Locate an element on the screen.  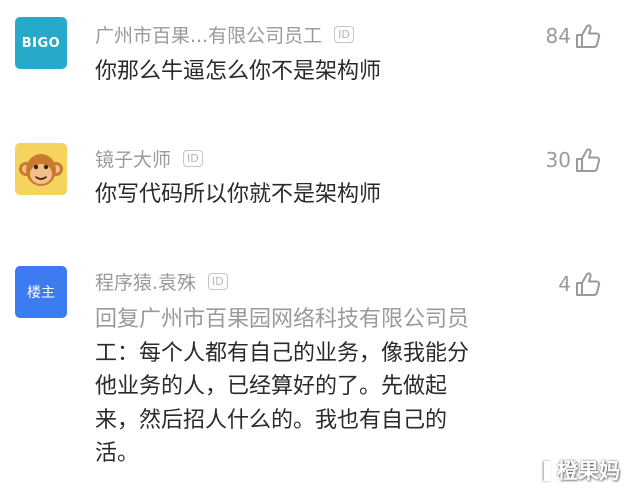
comment-text: 你写代码所以你就不是架构师 is located at coordinates (238, 195).